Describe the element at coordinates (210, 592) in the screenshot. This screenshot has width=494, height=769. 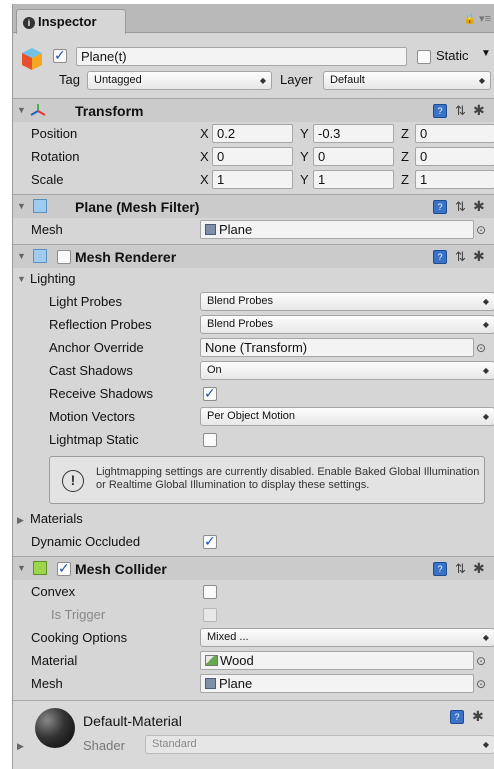
I see `convex-checkbox` at that location.